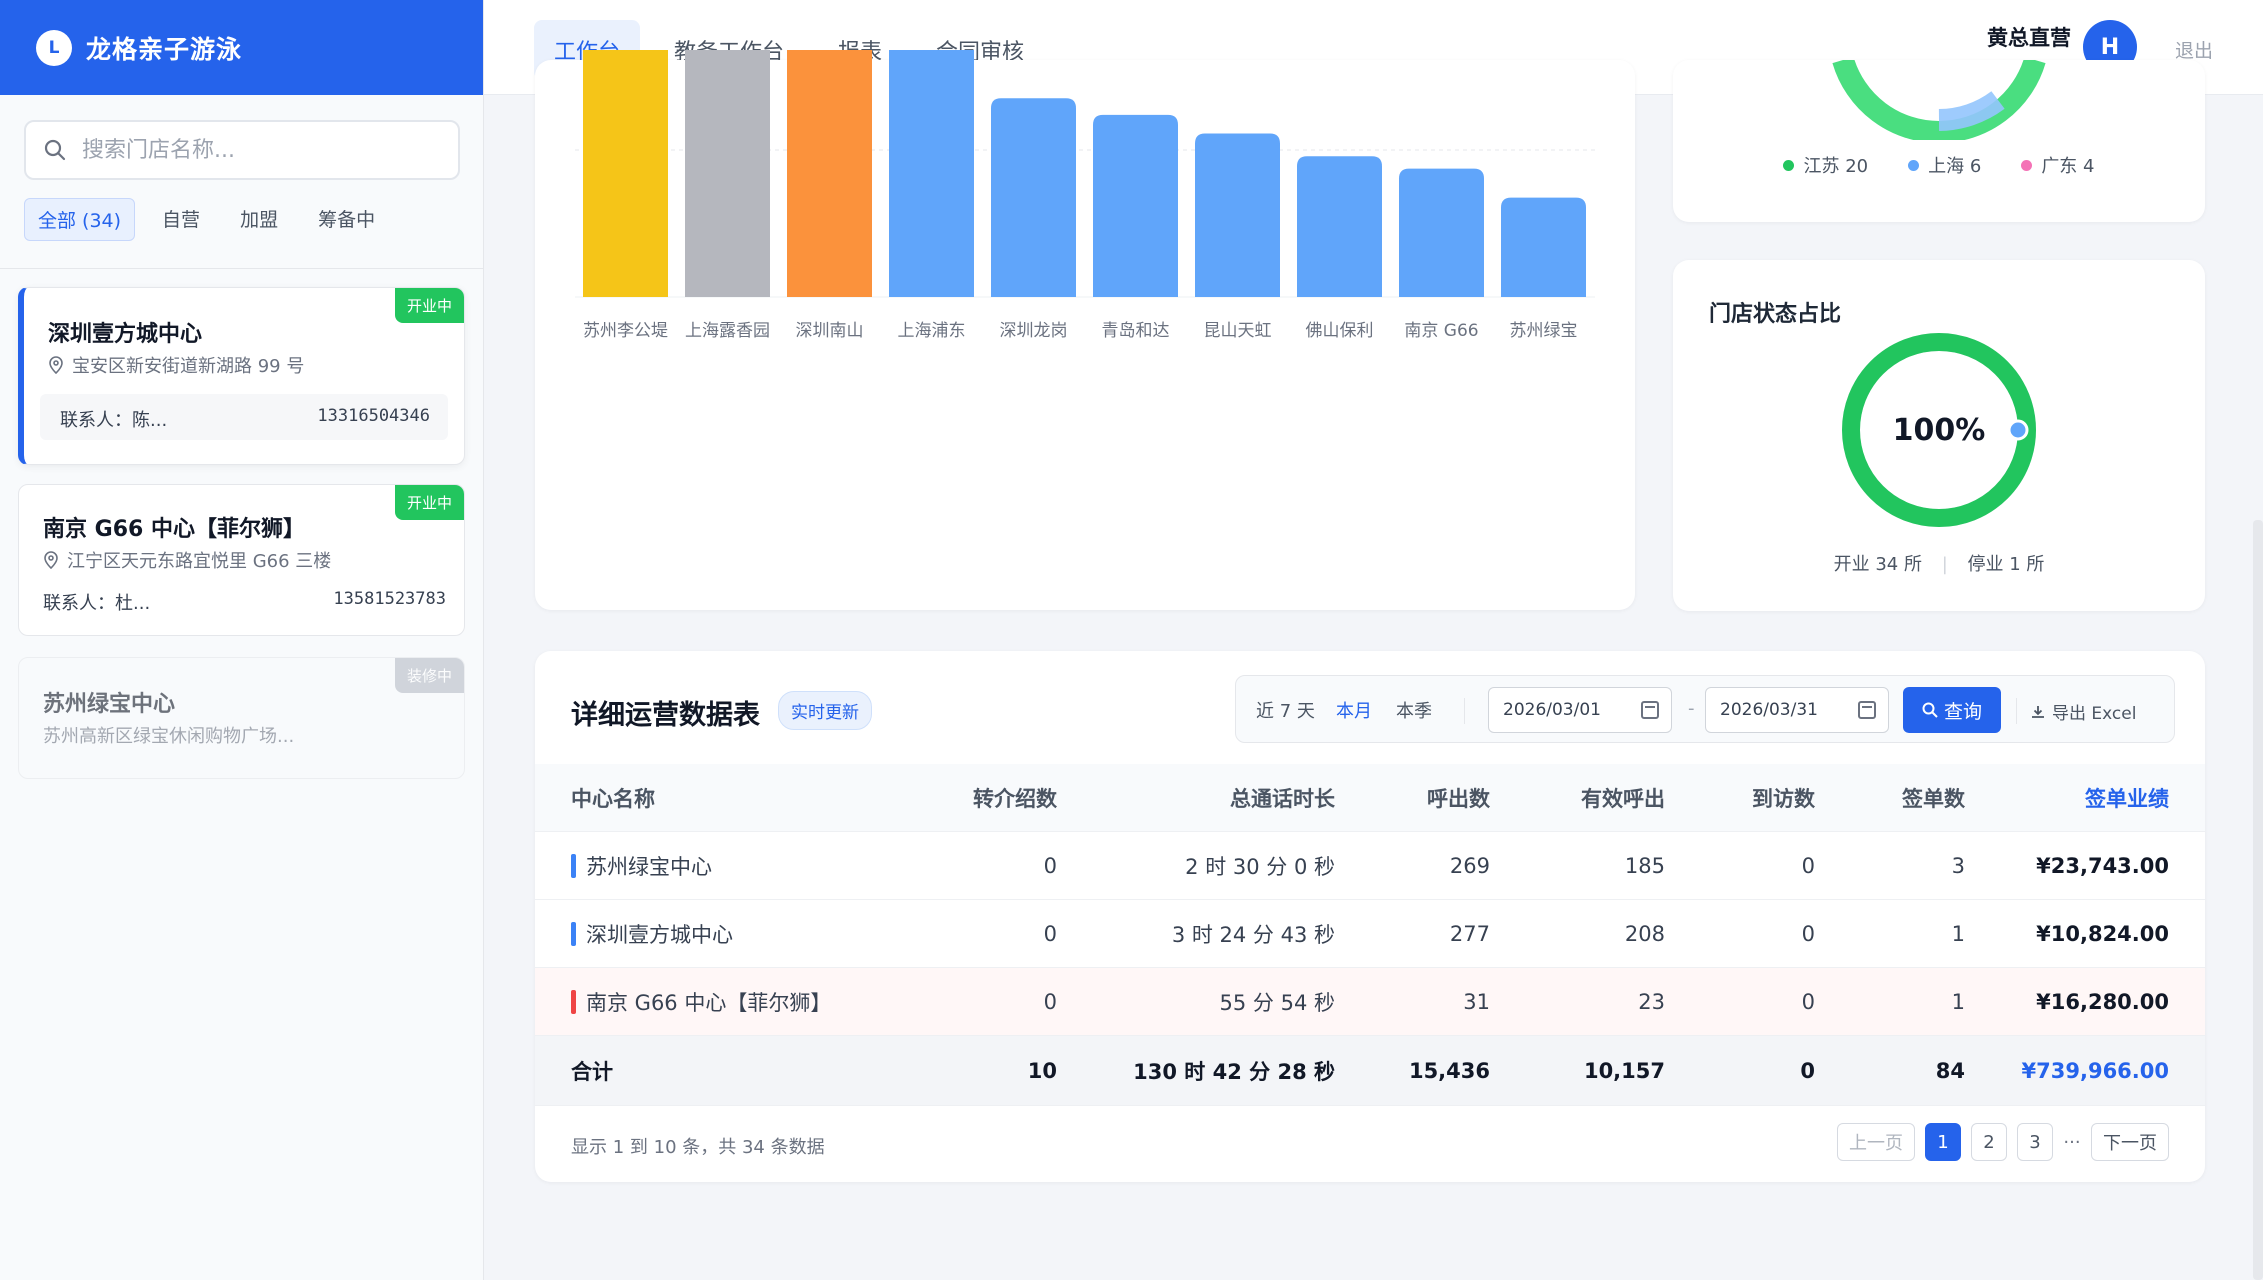 This screenshot has width=2263, height=1280. Describe the element at coordinates (1623, 798) in the screenshot. I see `col-effective-outbound: 有效呼出` at that location.